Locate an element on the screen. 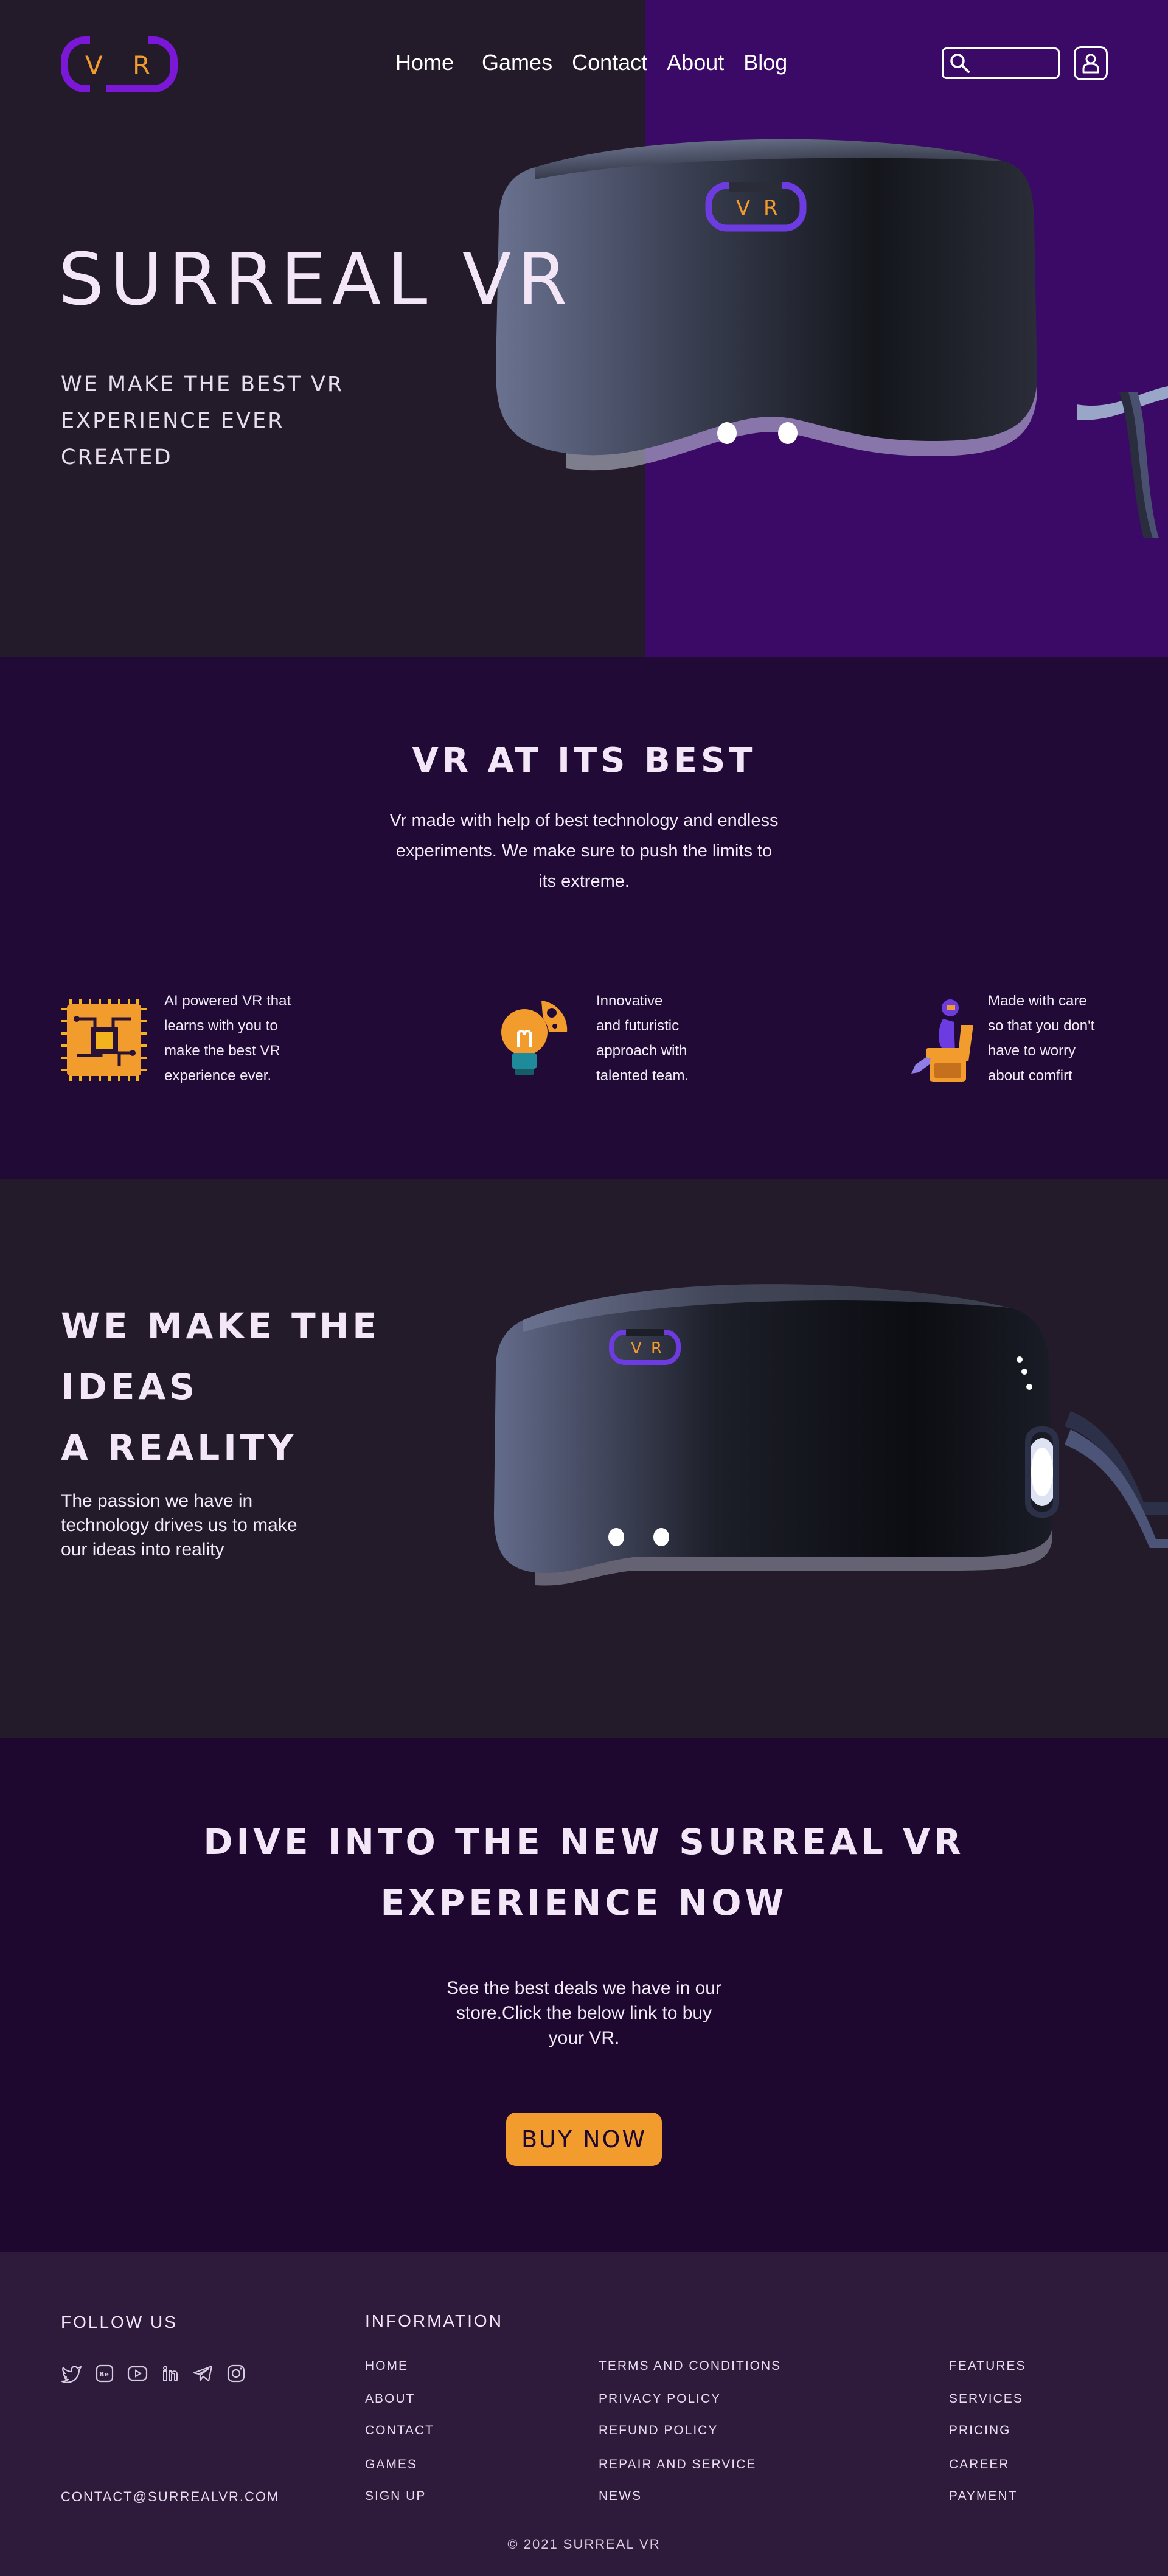 This screenshot has width=1168, height=2576. user-icon is located at coordinates (1090, 64).